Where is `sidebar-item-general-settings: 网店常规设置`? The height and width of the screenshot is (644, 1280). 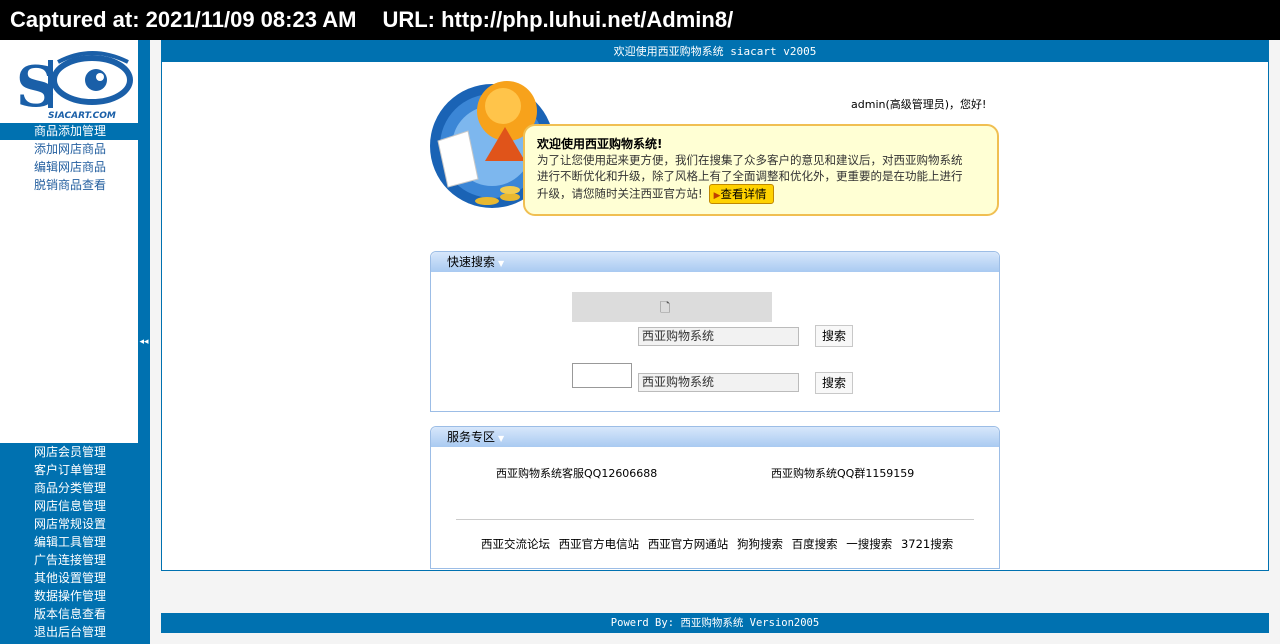 sidebar-item-general-settings: 网店常规设置 is located at coordinates (70, 524).